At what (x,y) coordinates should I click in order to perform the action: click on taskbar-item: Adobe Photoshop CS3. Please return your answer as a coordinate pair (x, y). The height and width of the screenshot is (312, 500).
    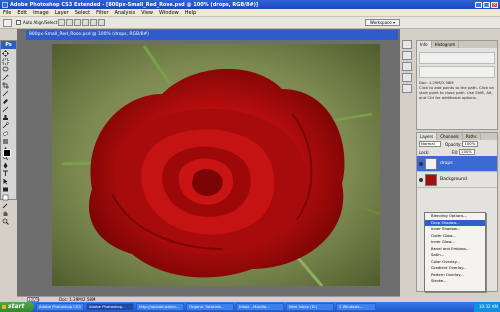
    Looking at the image, I should click on (60, 307).